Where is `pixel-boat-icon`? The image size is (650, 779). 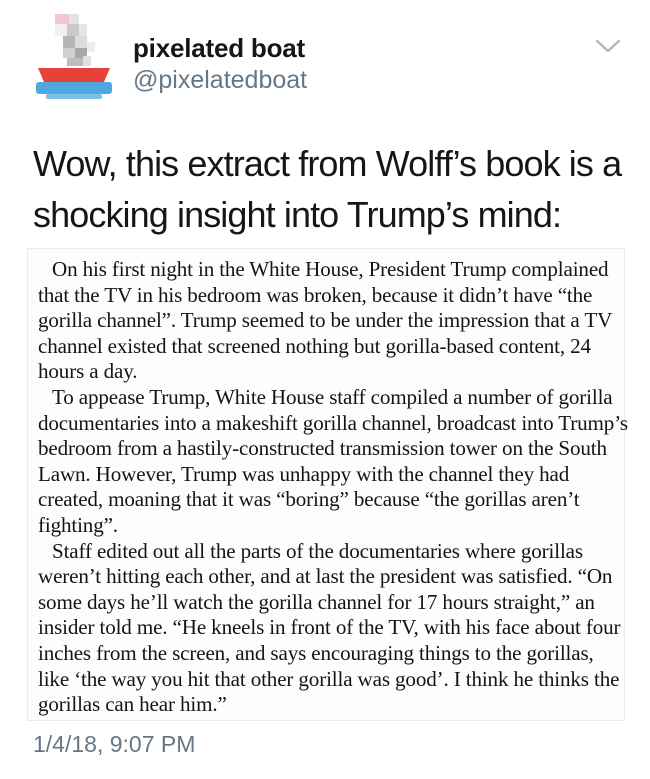
pixel-boat-icon is located at coordinates (74, 56).